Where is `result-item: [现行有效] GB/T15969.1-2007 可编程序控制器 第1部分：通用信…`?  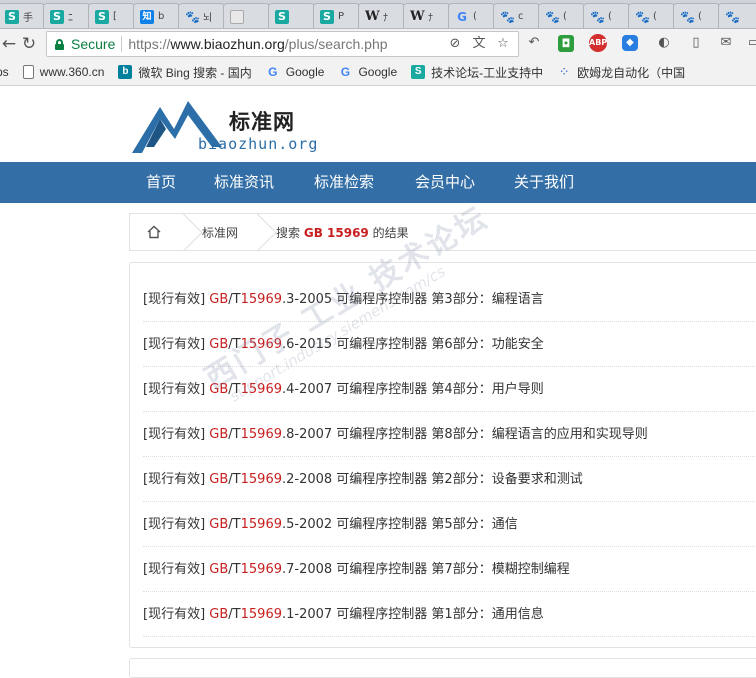
result-item: [现行有效] GB/T15969.1-2007 可编程序控制器 第1部分：通用信… is located at coordinates (449, 614).